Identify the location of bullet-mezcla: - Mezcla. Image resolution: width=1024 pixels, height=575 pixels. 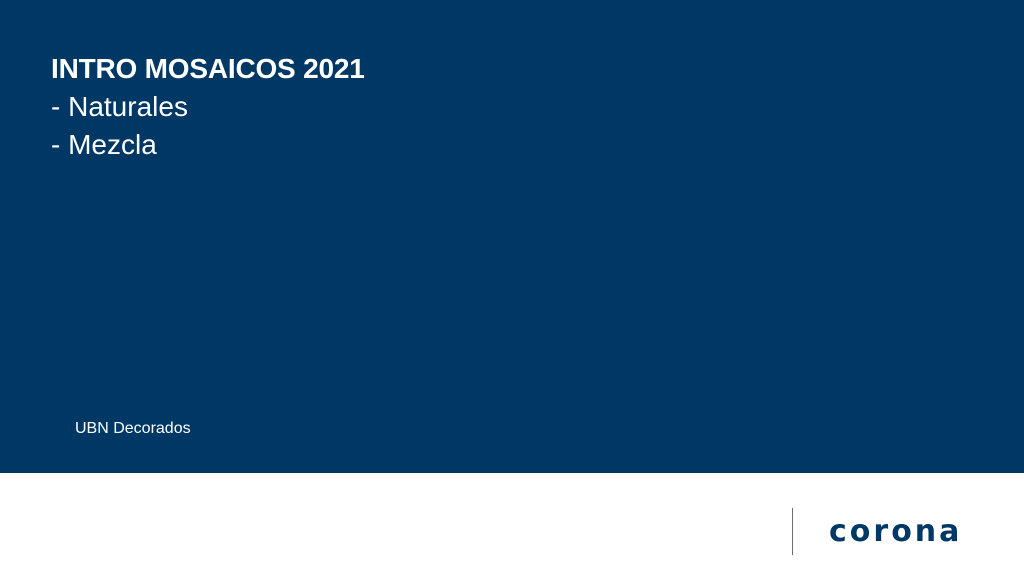
(104, 144).